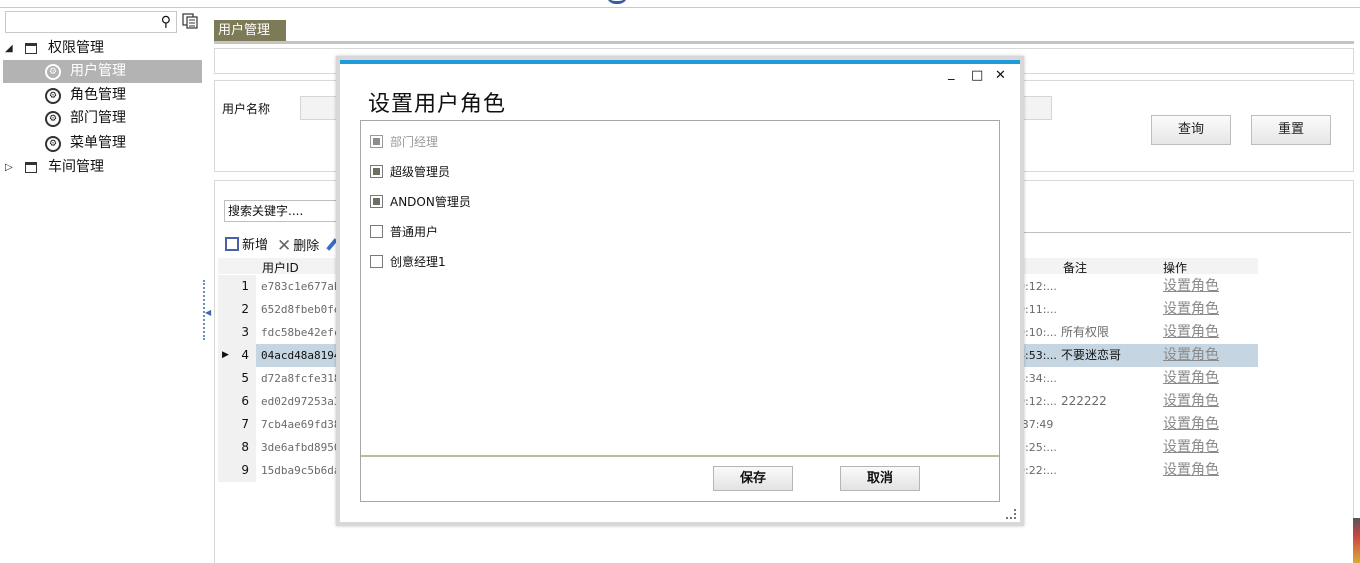 This screenshot has width=1360, height=563. What do you see at coordinates (301, 470) in the screenshot?
I see `cell-user-id: 15dba9c5b6da4` at bounding box center [301, 470].